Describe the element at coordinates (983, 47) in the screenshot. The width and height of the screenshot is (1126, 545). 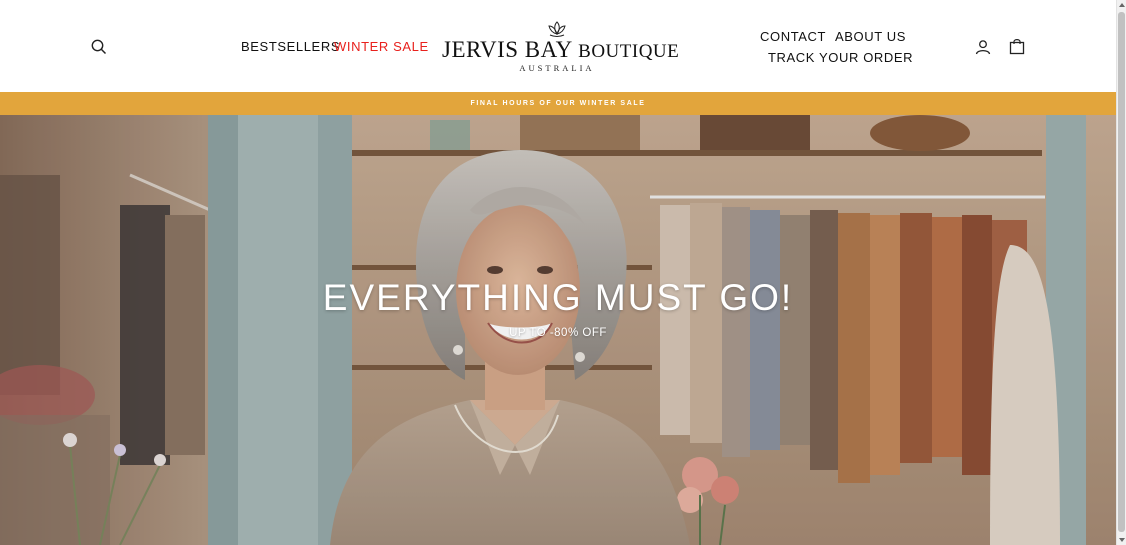
I see `account-icon` at that location.